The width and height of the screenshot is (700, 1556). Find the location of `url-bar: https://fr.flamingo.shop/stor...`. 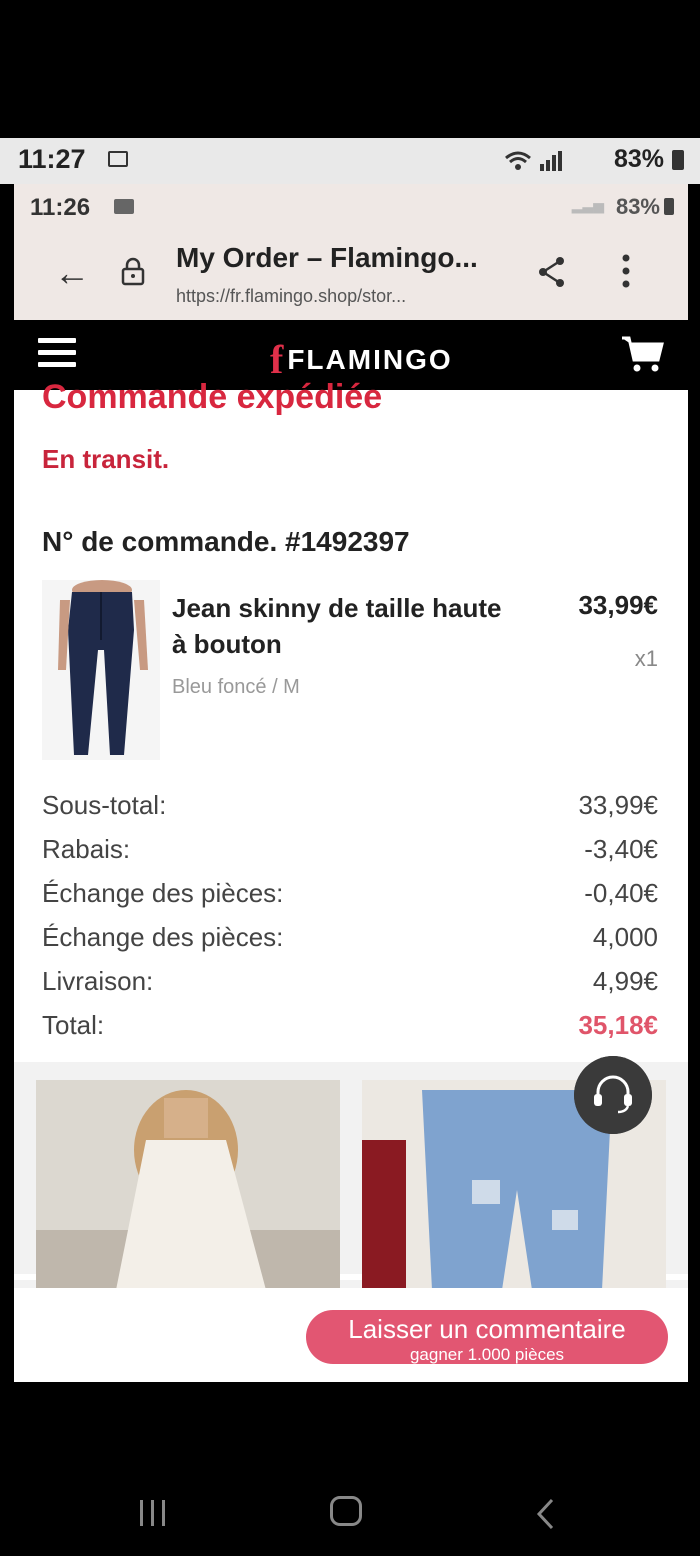

url-bar: https://fr.flamingo.shop/stor... is located at coordinates (291, 296).